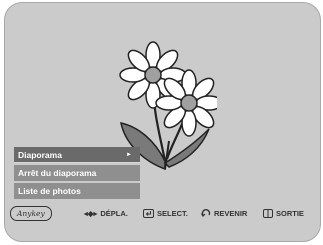  What do you see at coordinates (206, 213) in the screenshot?
I see `return-icon` at bounding box center [206, 213].